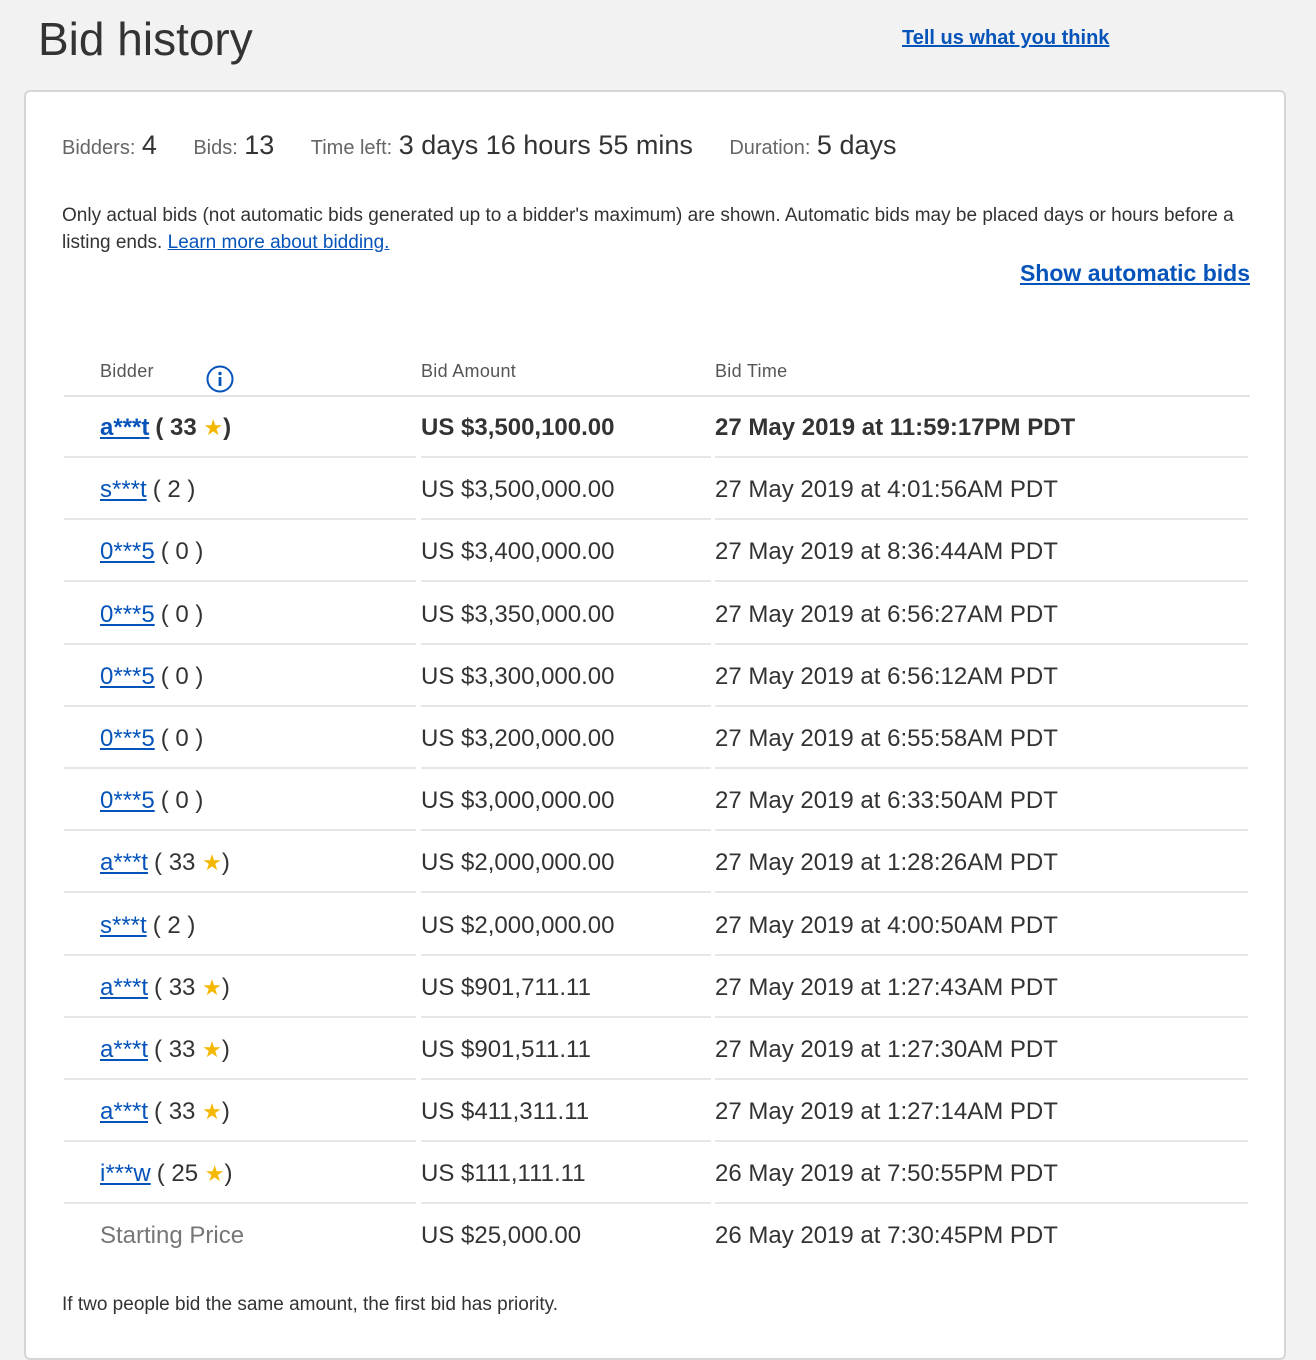  Describe the element at coordinates (981, 615) in the screenshot. I see `bid-time: 27 May 2019 at 6:56:27AM PDT` at that location.